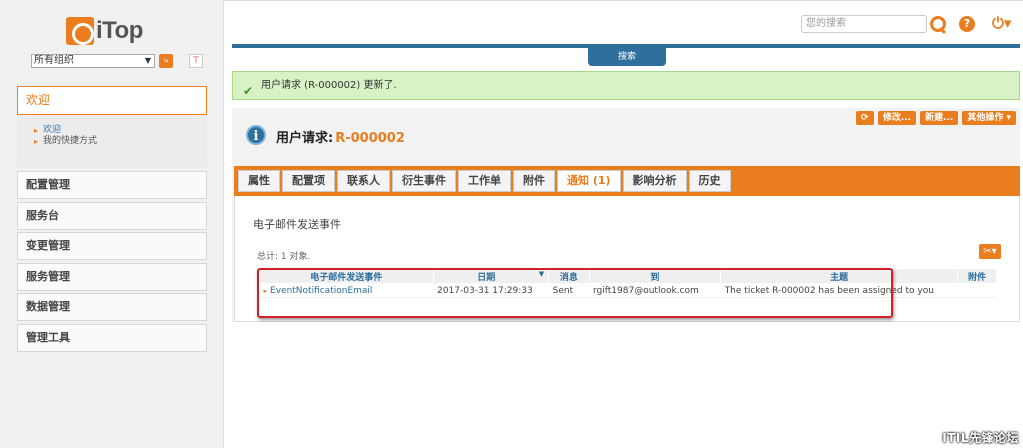 This screenshot has height=448, width=1023. What do you see at coordinates (112, 338) in the screenshot?
I see `menu-admin-tools: 管理工具` at bounding box center [112, 338].